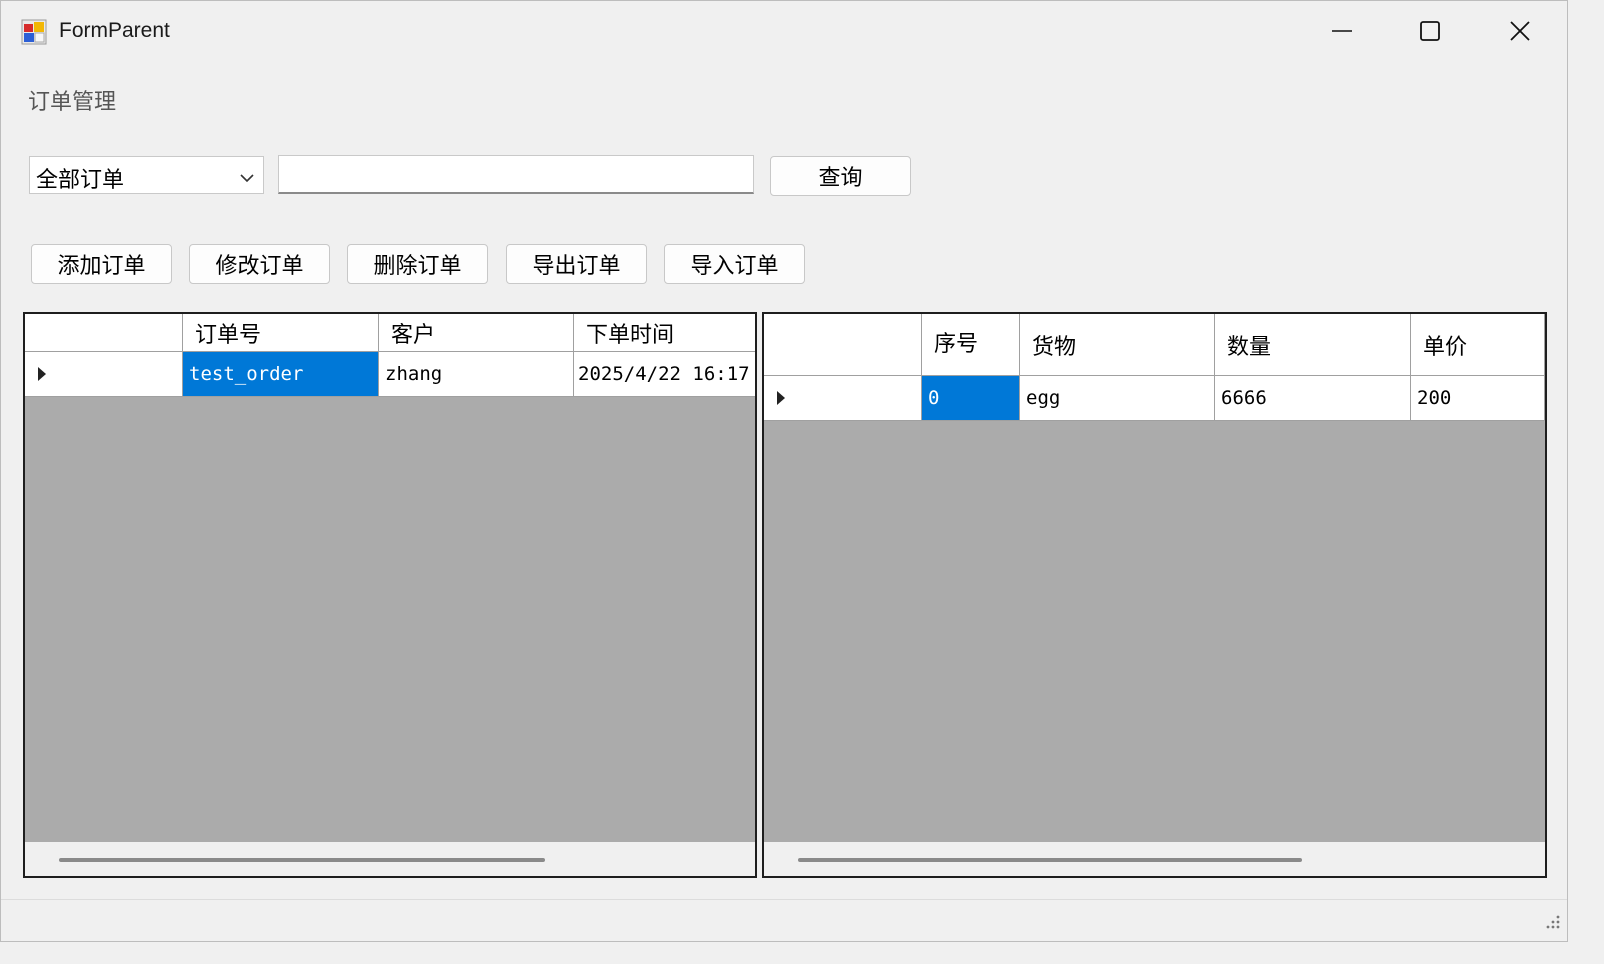 Image resolution: width=1604 pixels, height=964 pixels. What do you see at coordinates (971, 345) in the screenshot?
I see `column-header-seq: 序号` at bounding box center [971, 345].